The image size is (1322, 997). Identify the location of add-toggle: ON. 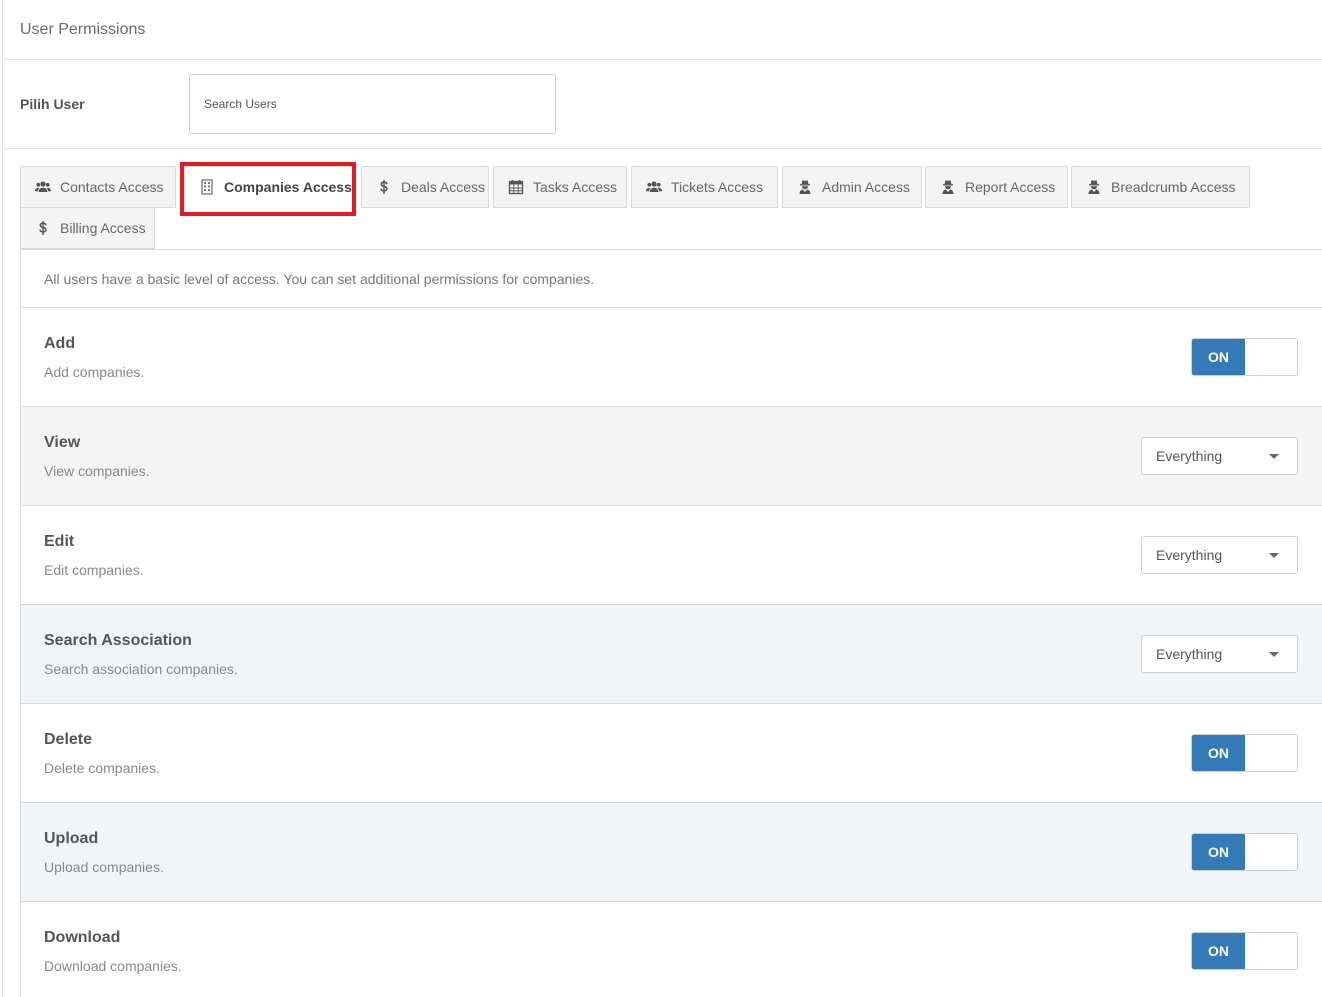
(1244, 357).